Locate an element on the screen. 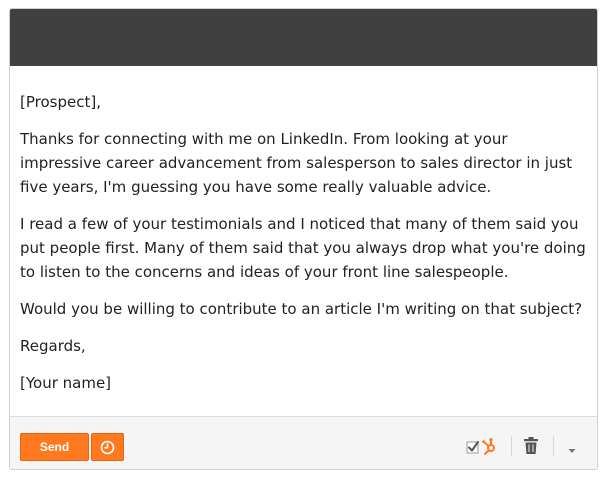 The height and width of the screenshot is (483, 611). hubspot-track-button is located at coordinates (483, 447).